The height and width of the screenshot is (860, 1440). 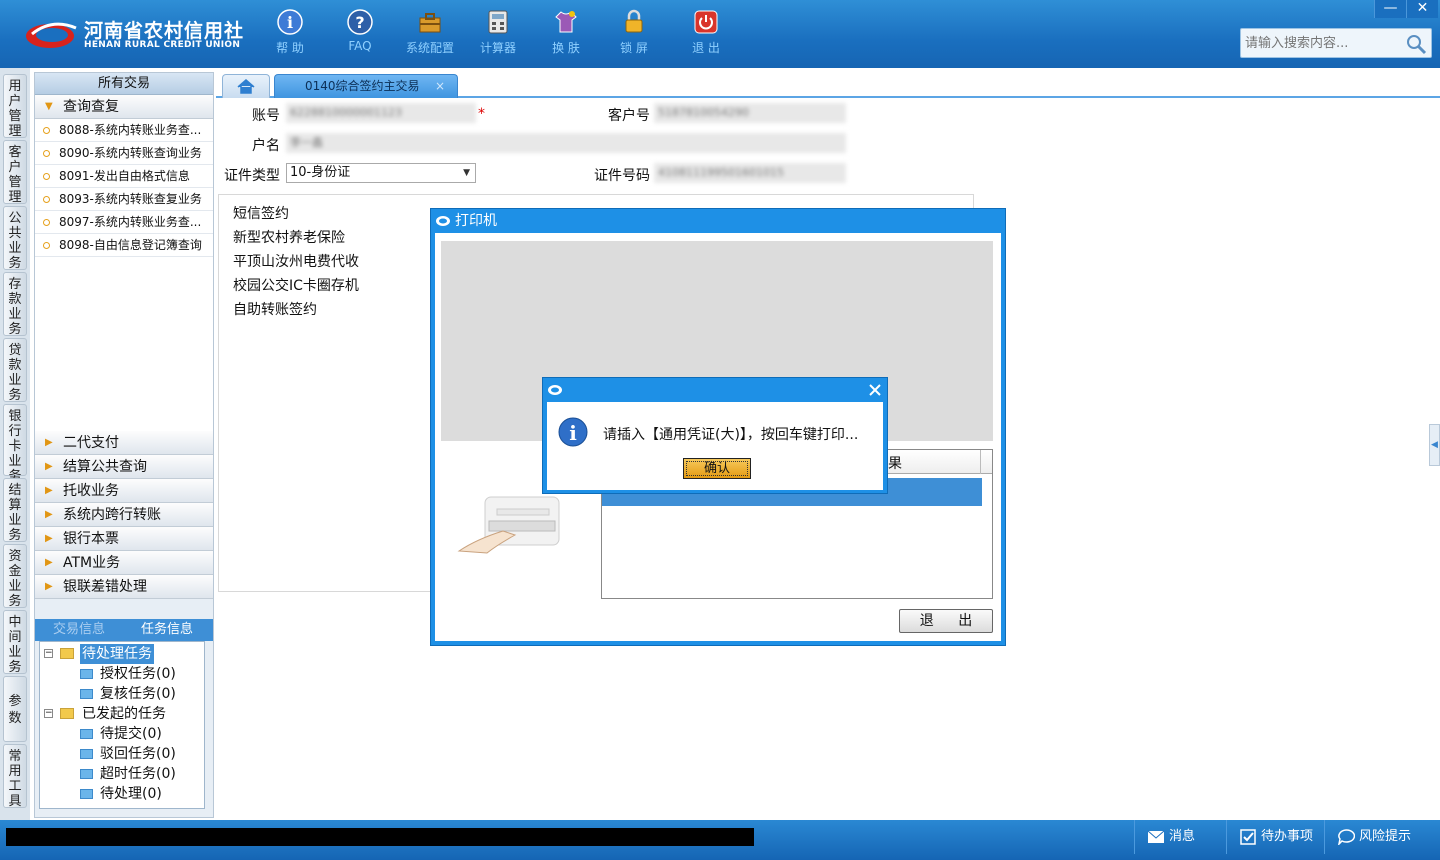 I want to click on nav-user-management: 用户管理, so click(x=15, y=106).